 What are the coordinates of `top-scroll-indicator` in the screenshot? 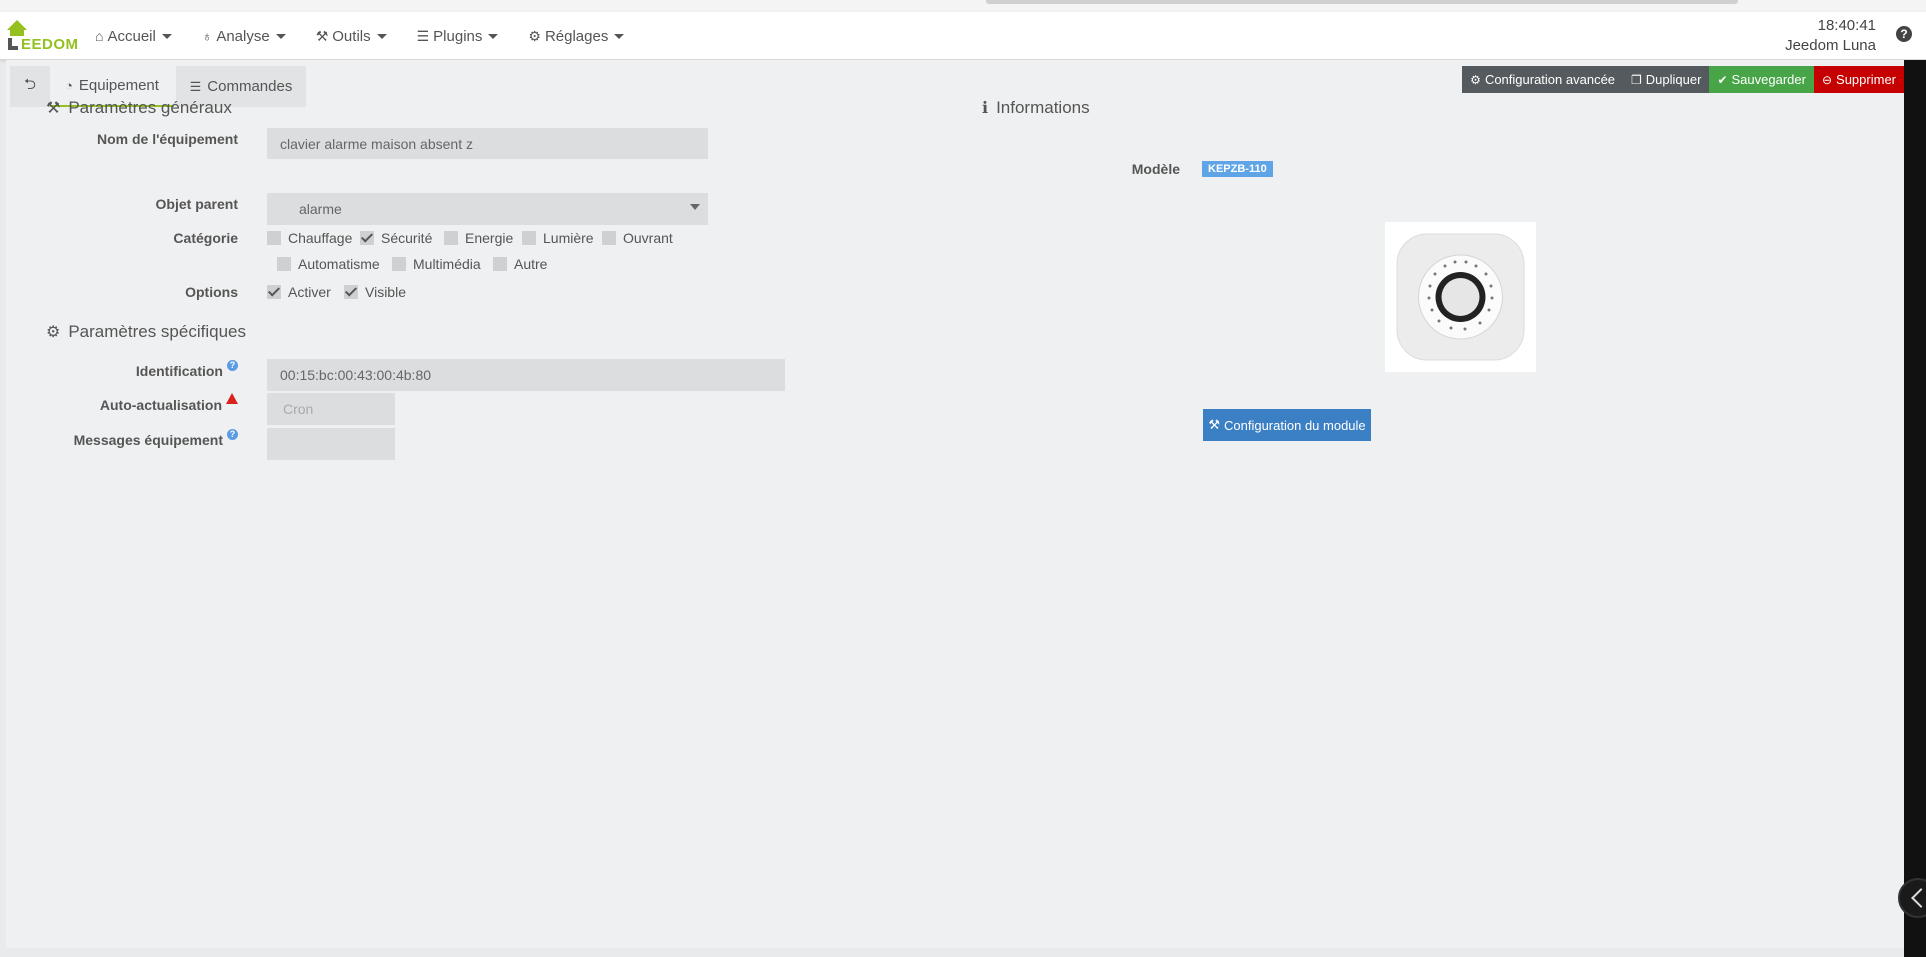 It's located at (1362, 2).